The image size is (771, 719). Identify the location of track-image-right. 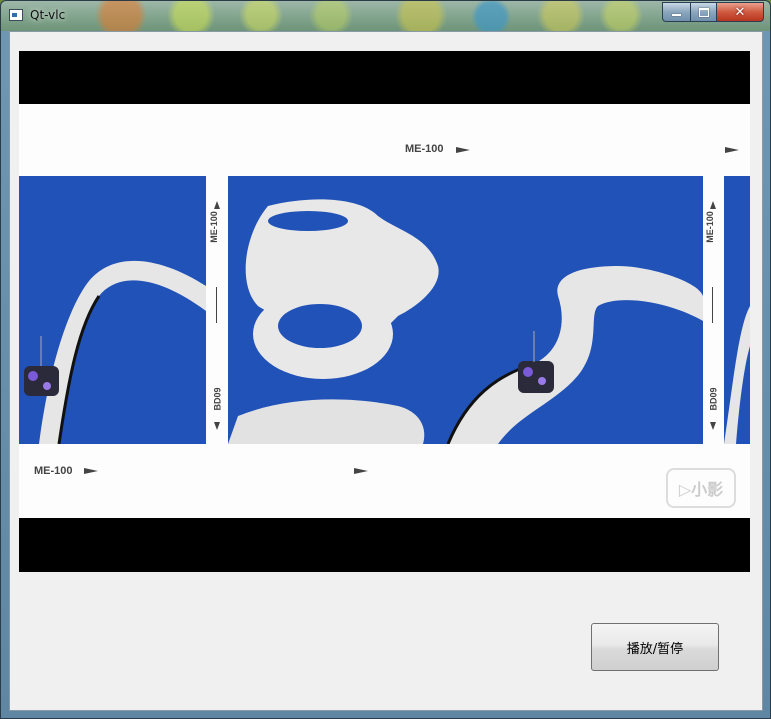
(737, 310).